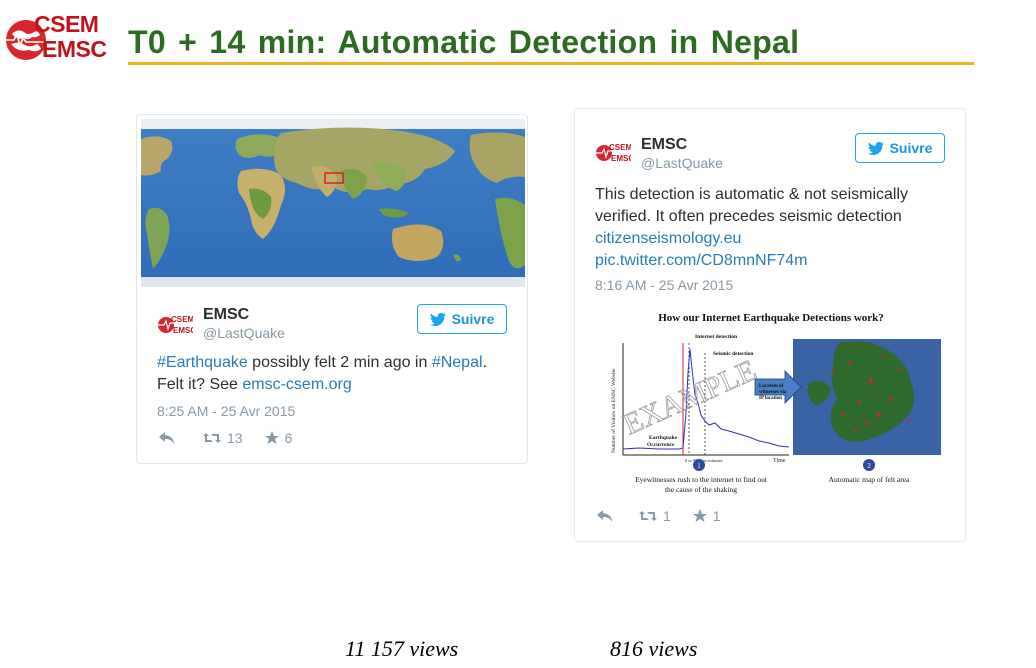 The width and height of the screenshot is (1036, 668). I want to click on retweet-count: 13, so click(235, 438).